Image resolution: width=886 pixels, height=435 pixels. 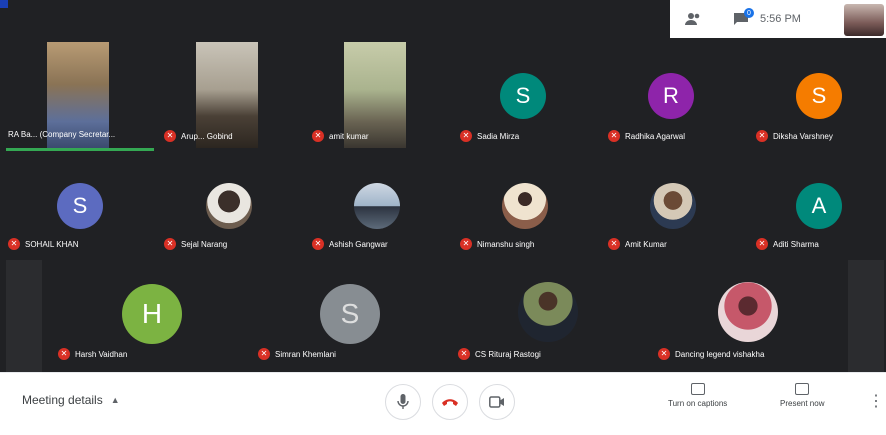 I want to click on more-options-icon: ⋮, so click(x=876, y=401).